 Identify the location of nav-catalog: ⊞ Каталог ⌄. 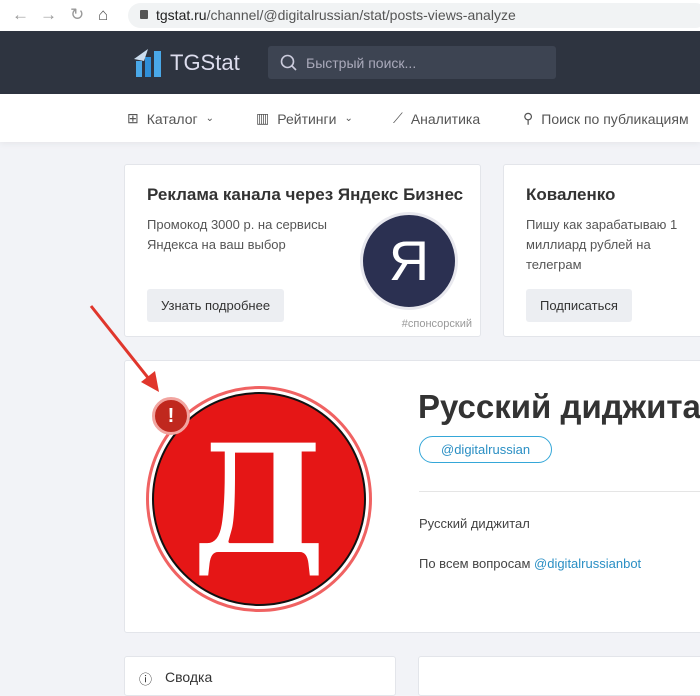
(170, 118).